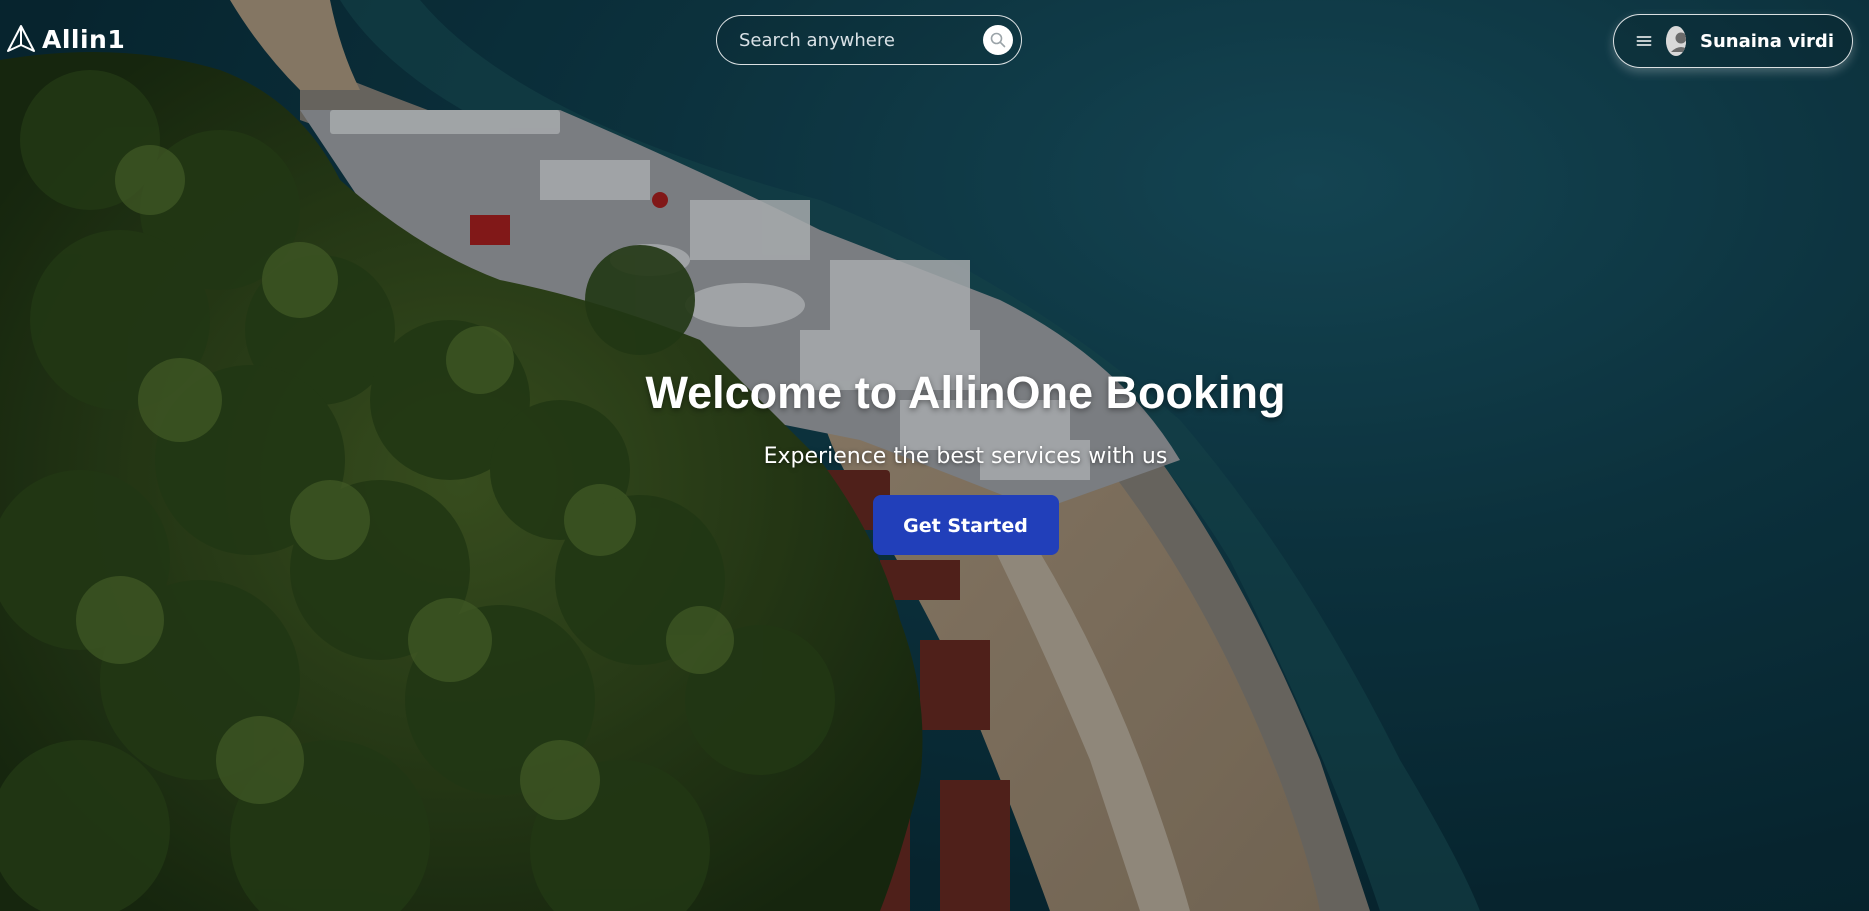  What do you see at coordinates (965, 525) in the screenshot?
I see `get-started-button: Get Started` at bounding box center [965, 525].